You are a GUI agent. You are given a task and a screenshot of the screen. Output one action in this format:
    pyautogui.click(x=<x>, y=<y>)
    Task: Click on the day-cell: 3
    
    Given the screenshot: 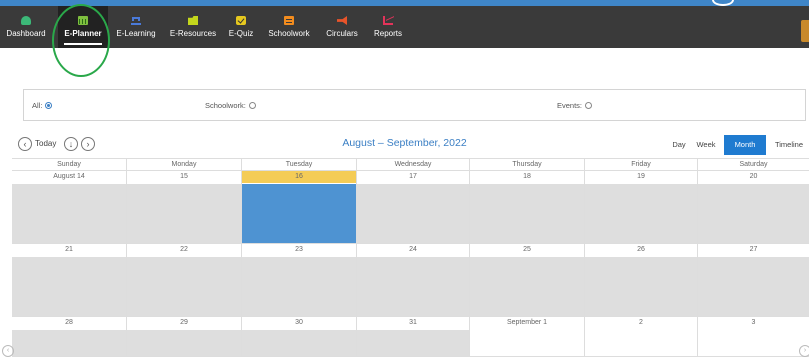 What is the action you would take?
    pyautogui.click(x=753, y=336)
    